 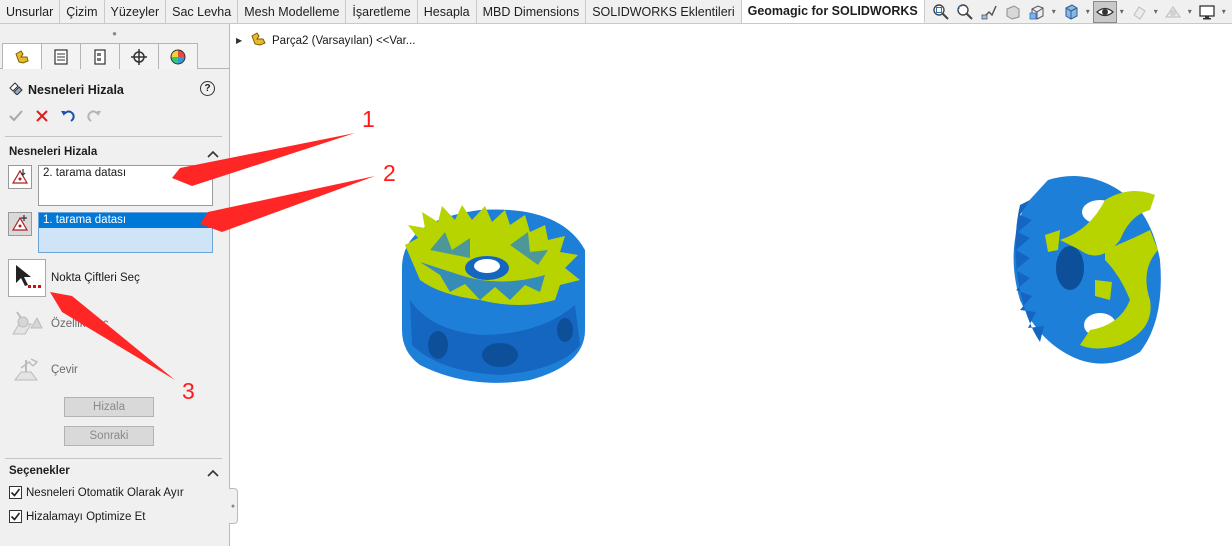 What do you see at coordinates (989, 12) in the screenshot?
I see `previous-view-icon` at bounding box center [989, 12].